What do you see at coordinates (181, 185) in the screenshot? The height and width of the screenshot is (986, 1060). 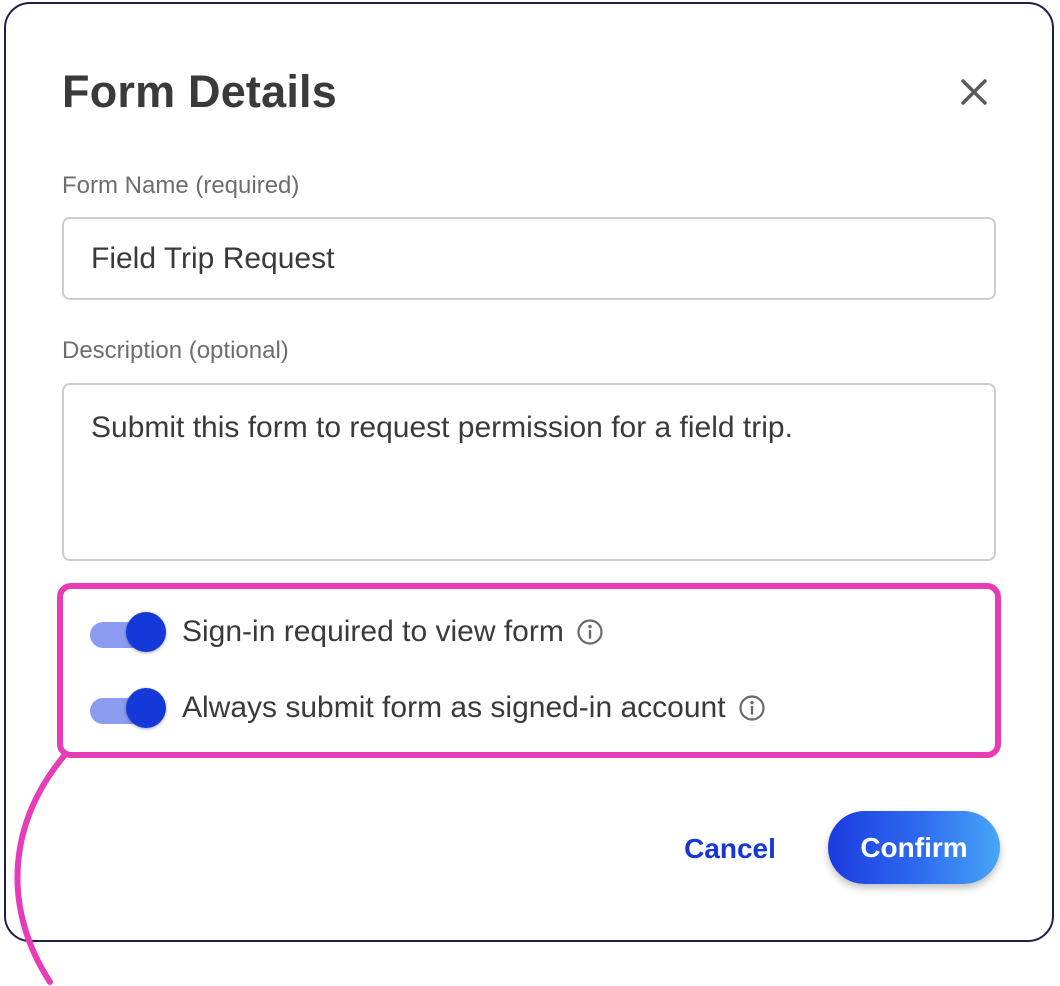 I see `form-name-label: Form Name (required)` at bounding box center [181, 185].